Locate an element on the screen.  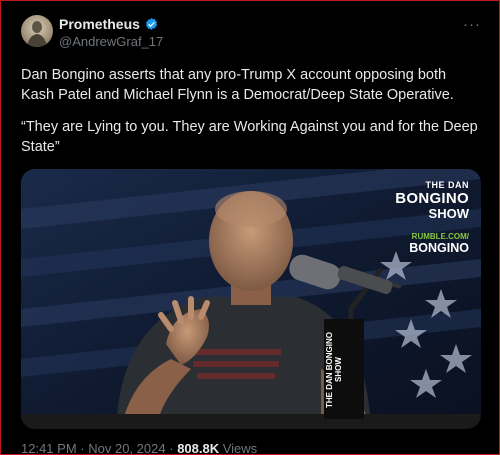
shirt-print is located at coordinates (236, 364).